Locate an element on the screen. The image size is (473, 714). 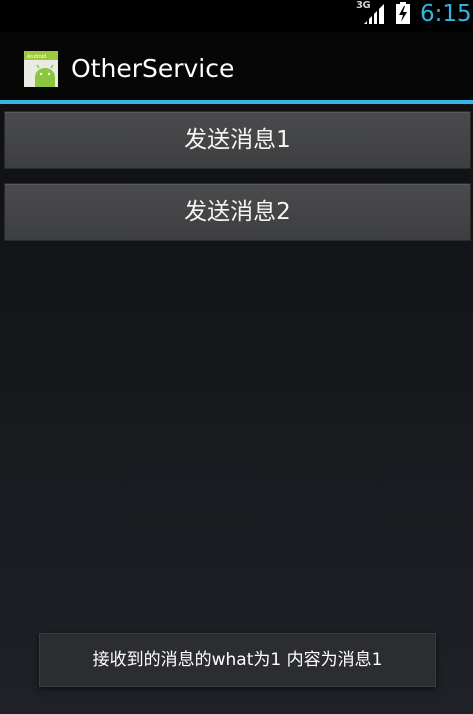
app-title: OtherService is located at coordinates (153, 68).